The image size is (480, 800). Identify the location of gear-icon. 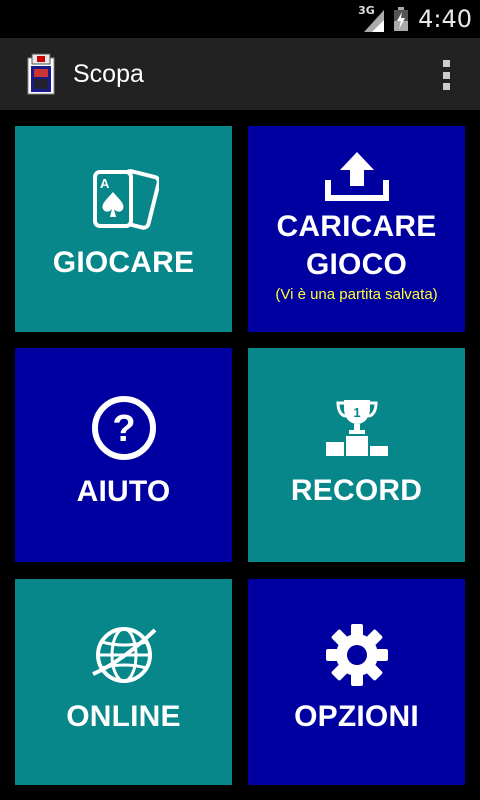
(356, 655).